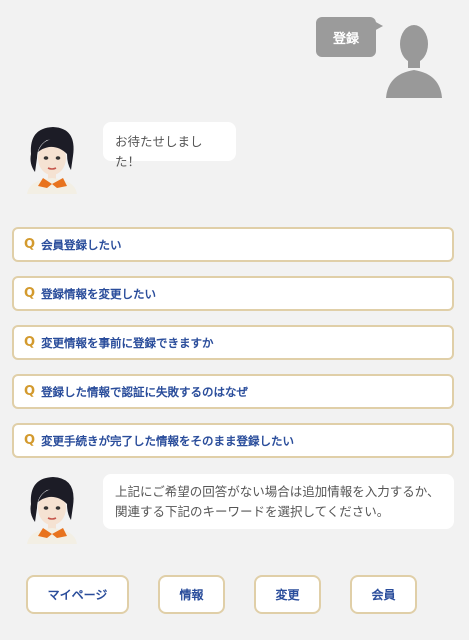  What do you see at coordinates (233, 342) in the screenshot?
I see `question-item: Q 変更情報を事前に登録できますか` at bounding box center [233, 342].